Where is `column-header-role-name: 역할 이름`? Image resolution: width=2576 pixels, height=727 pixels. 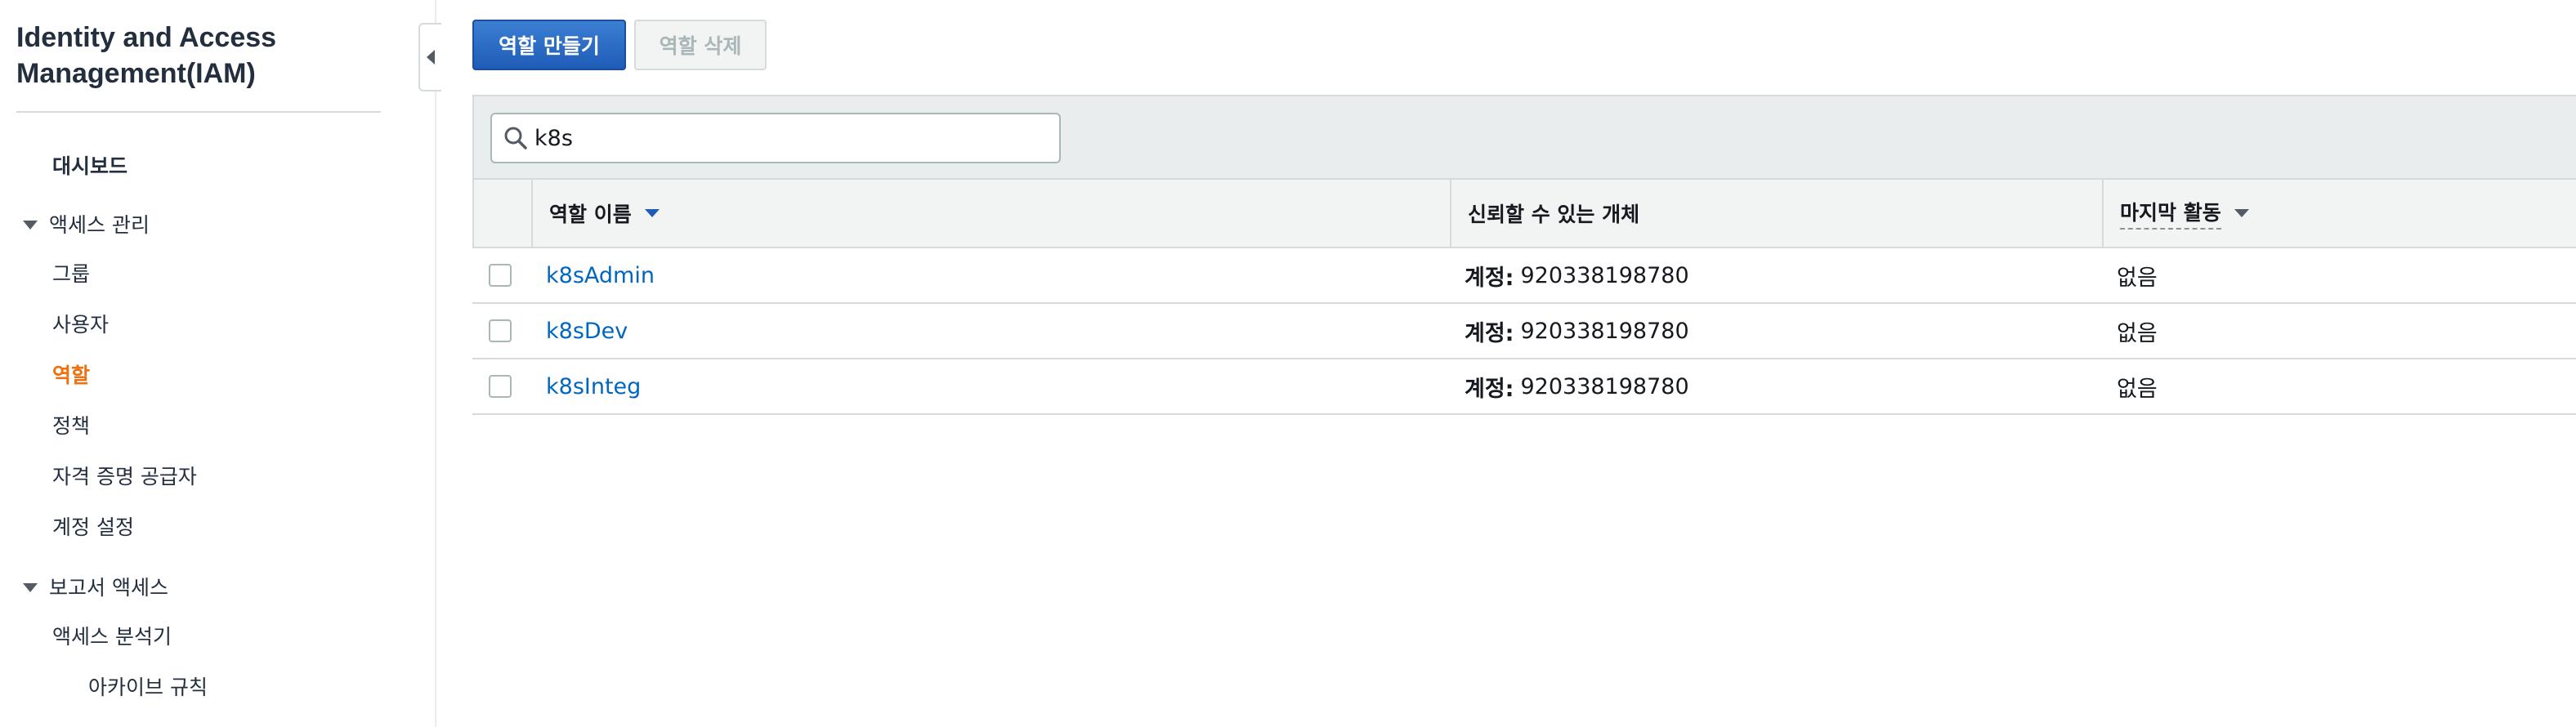 column-header-role-name: 역할 이름 is located at coordinates (990, 213).